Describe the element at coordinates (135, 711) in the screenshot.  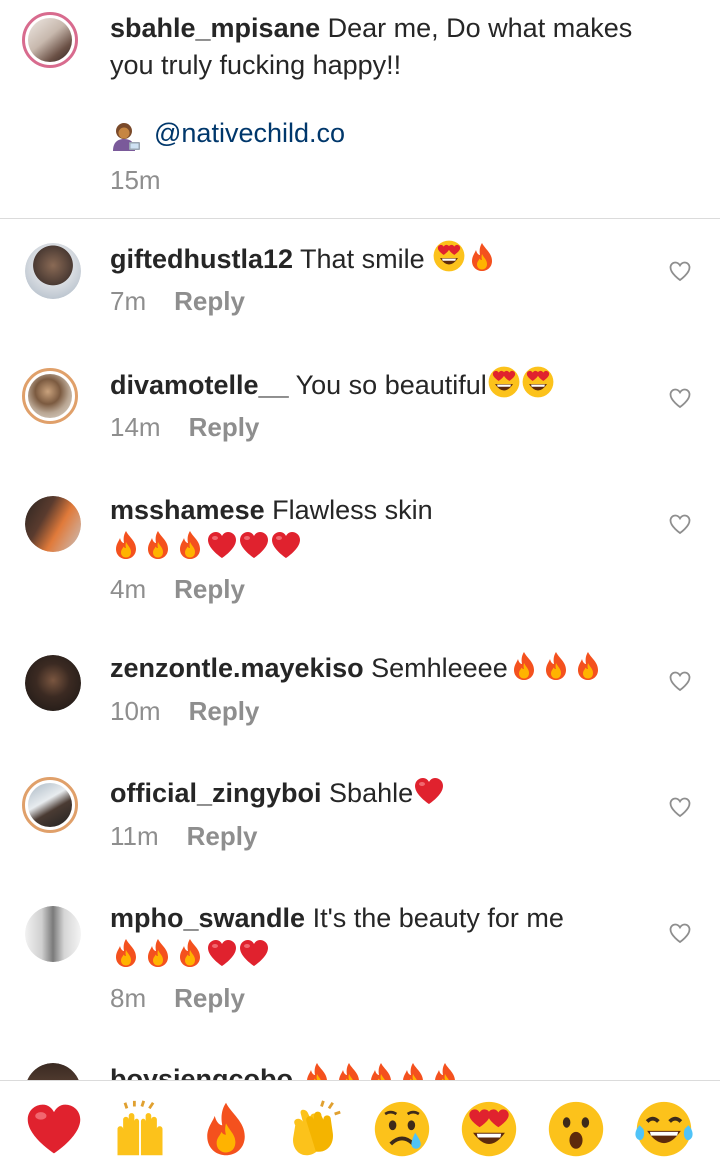
I see `comment-time: 10m` at that location.